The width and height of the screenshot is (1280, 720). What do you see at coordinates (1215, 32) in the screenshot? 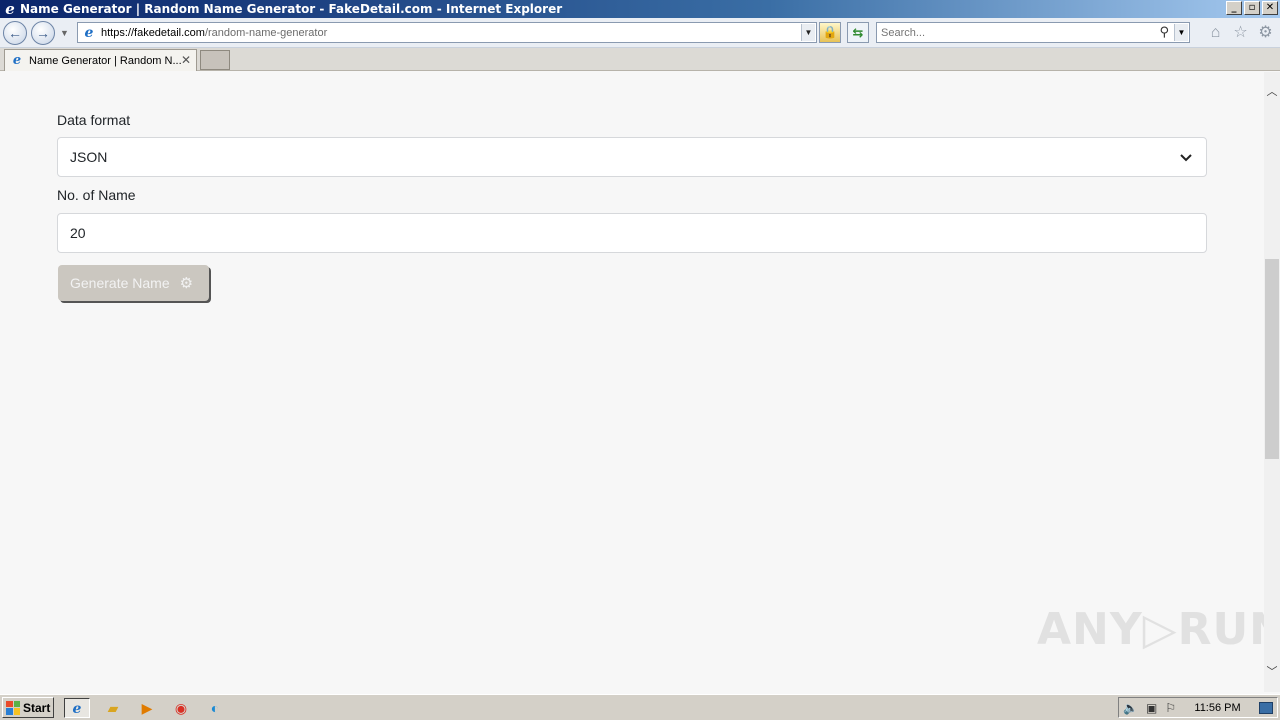
I see `home-icon: ⌂` at bounding box center [1215, 32].